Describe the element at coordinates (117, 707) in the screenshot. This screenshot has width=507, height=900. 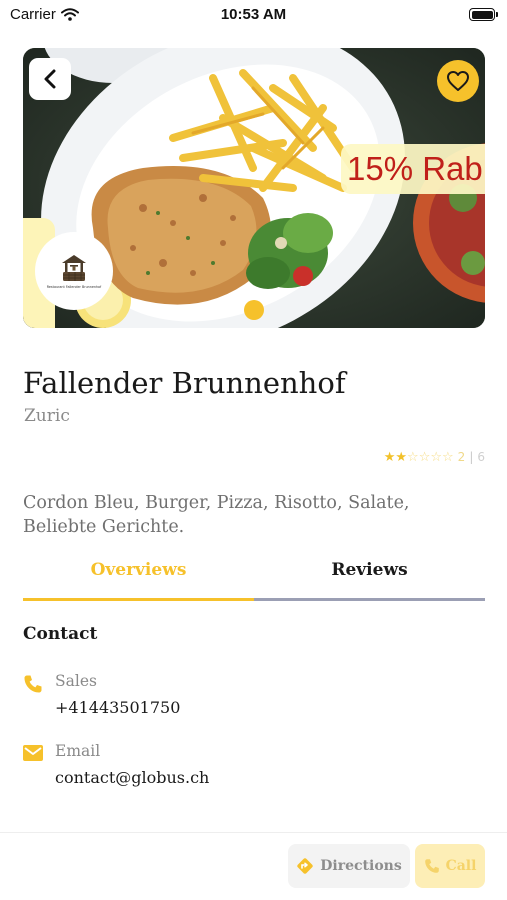
I see `sales-phone-number: +41443501750` at that location.